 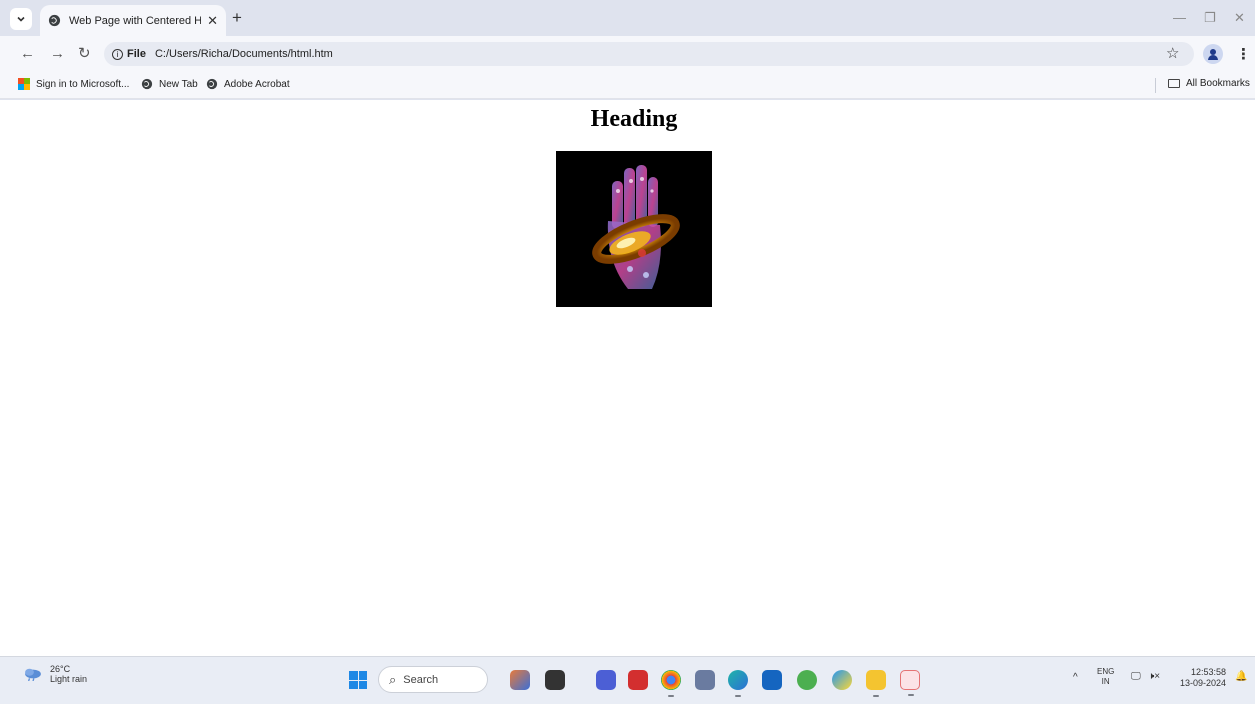 What do you see at coordinates (393, 679) in the screenshot?
I see `search-icon: ⌕` at bounding box center [393, 679].